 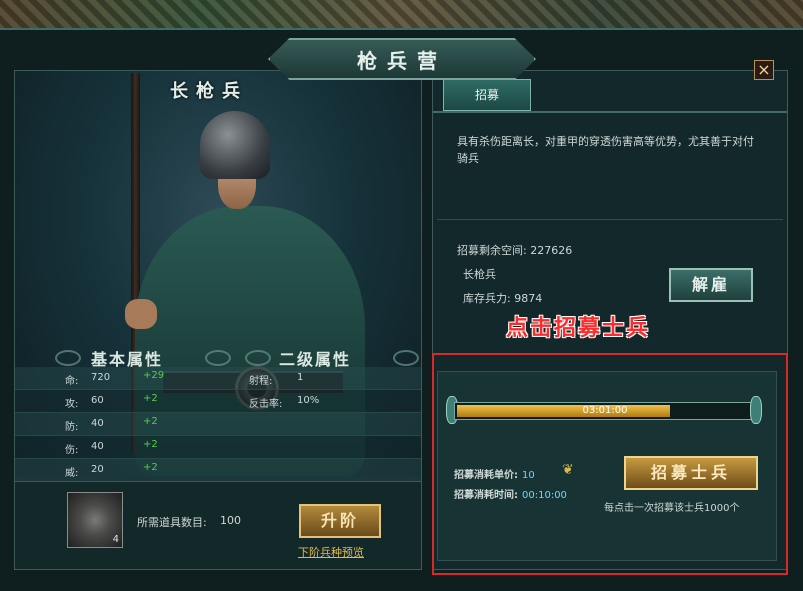 I want to click on time-cost-label: 招募消耗时间:, so click(x=486, y=495).